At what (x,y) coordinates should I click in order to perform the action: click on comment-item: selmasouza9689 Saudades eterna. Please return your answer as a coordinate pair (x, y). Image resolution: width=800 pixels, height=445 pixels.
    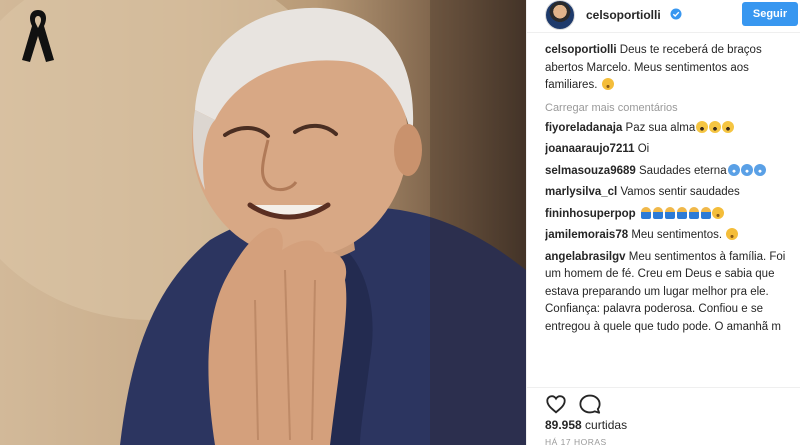
    Looking at the image, I should click on (670, 172).